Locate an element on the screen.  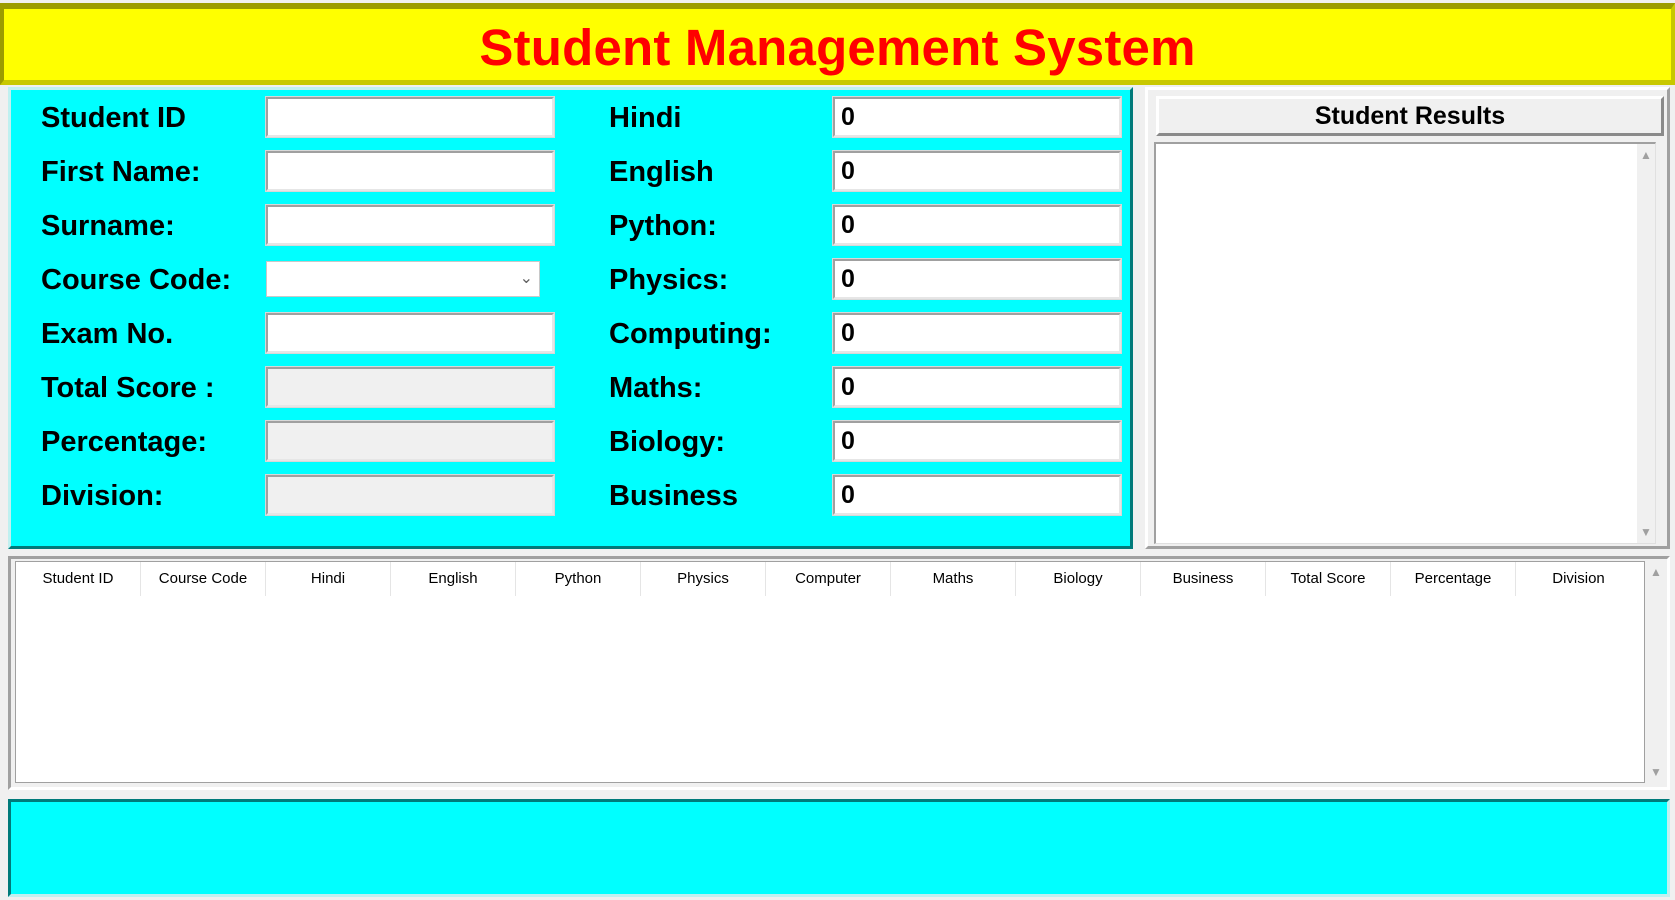
computing-label: Computing: is located at coordinates (690, 334).